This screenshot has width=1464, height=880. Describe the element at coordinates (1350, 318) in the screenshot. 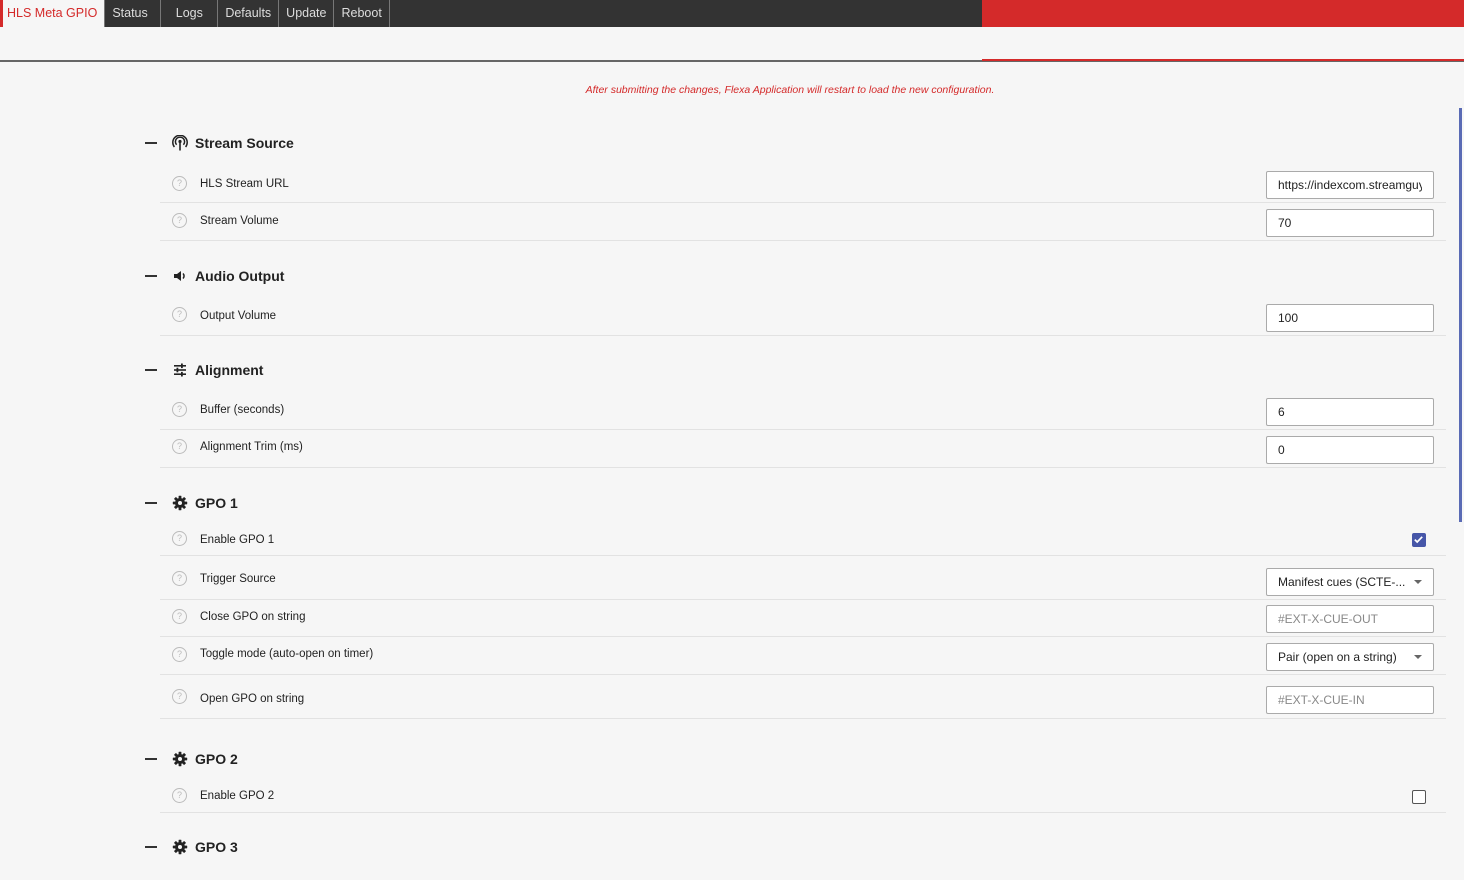

I see `output-volume-input` at that location.